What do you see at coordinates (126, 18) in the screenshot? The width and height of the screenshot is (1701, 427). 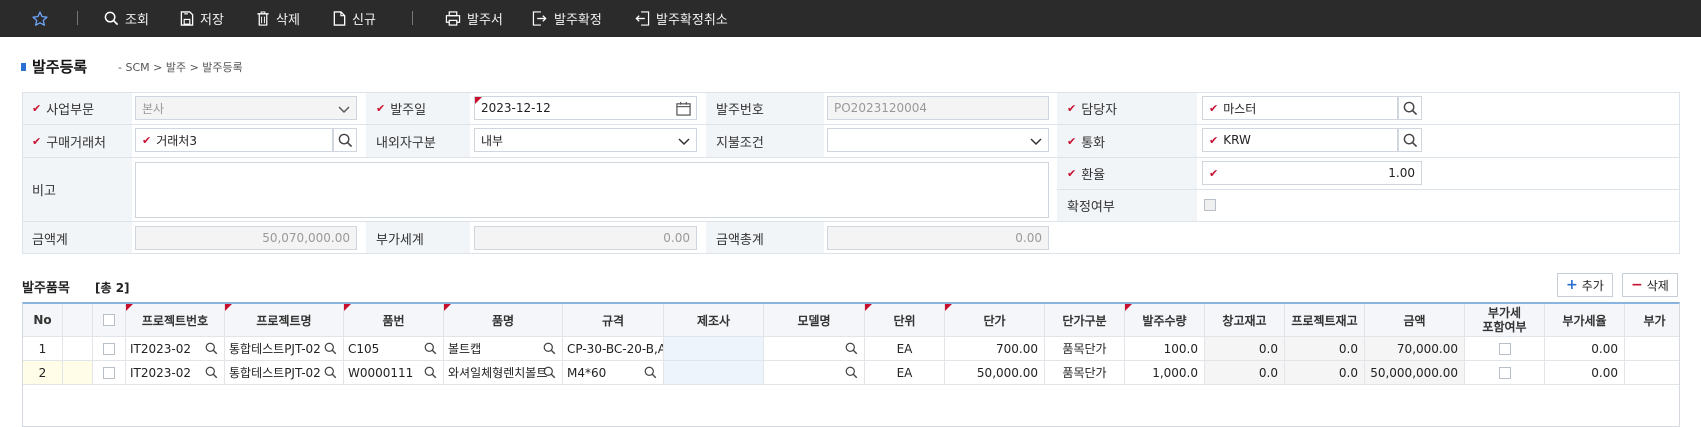 I see `search-button: 조회` at bounding box center [126, 18].